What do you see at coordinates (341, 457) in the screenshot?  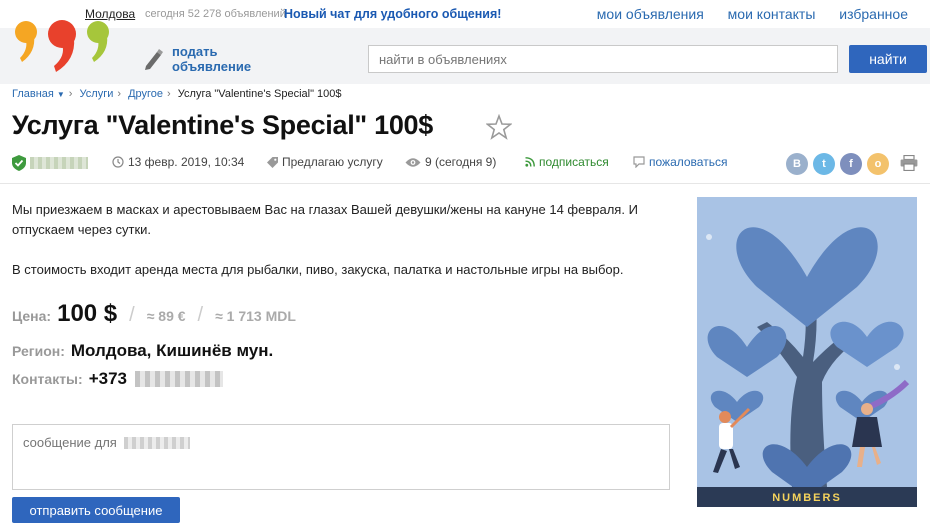 I see `message-input` at bounding box center [341, 457].